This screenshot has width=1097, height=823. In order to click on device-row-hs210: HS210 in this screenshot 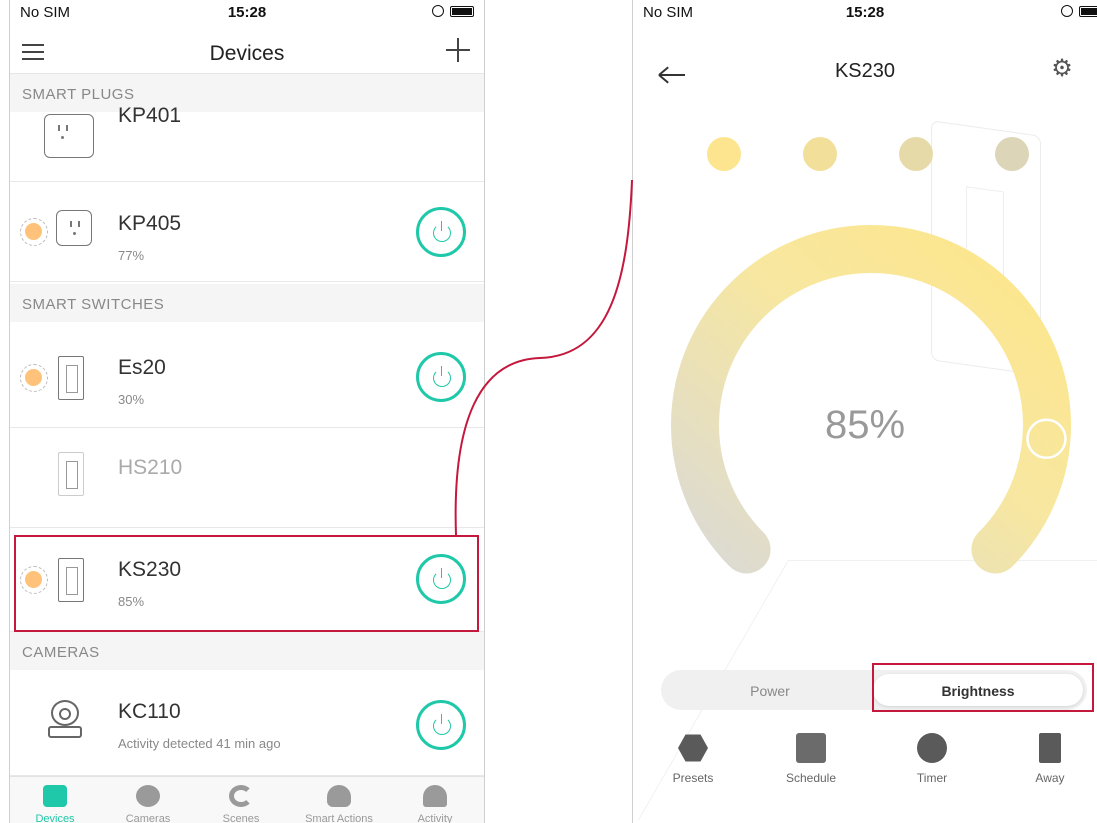, I will do `click(247, 478)`.